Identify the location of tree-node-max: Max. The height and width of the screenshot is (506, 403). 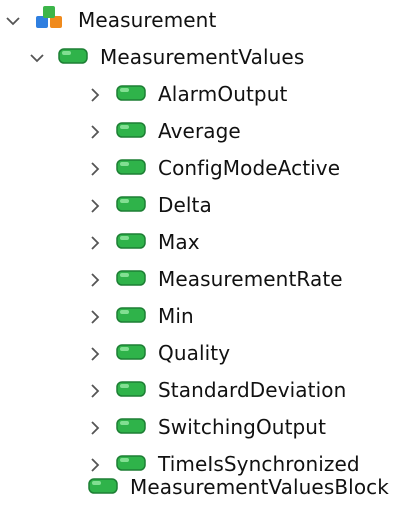
(143, 242).